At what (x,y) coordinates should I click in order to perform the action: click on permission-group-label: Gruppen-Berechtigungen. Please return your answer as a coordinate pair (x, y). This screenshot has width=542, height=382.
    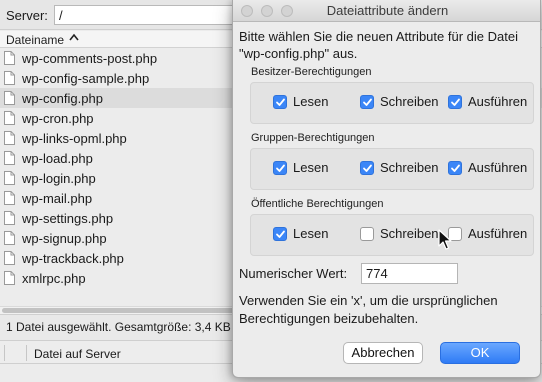
    Looking at the image, I should click on (313, 138).